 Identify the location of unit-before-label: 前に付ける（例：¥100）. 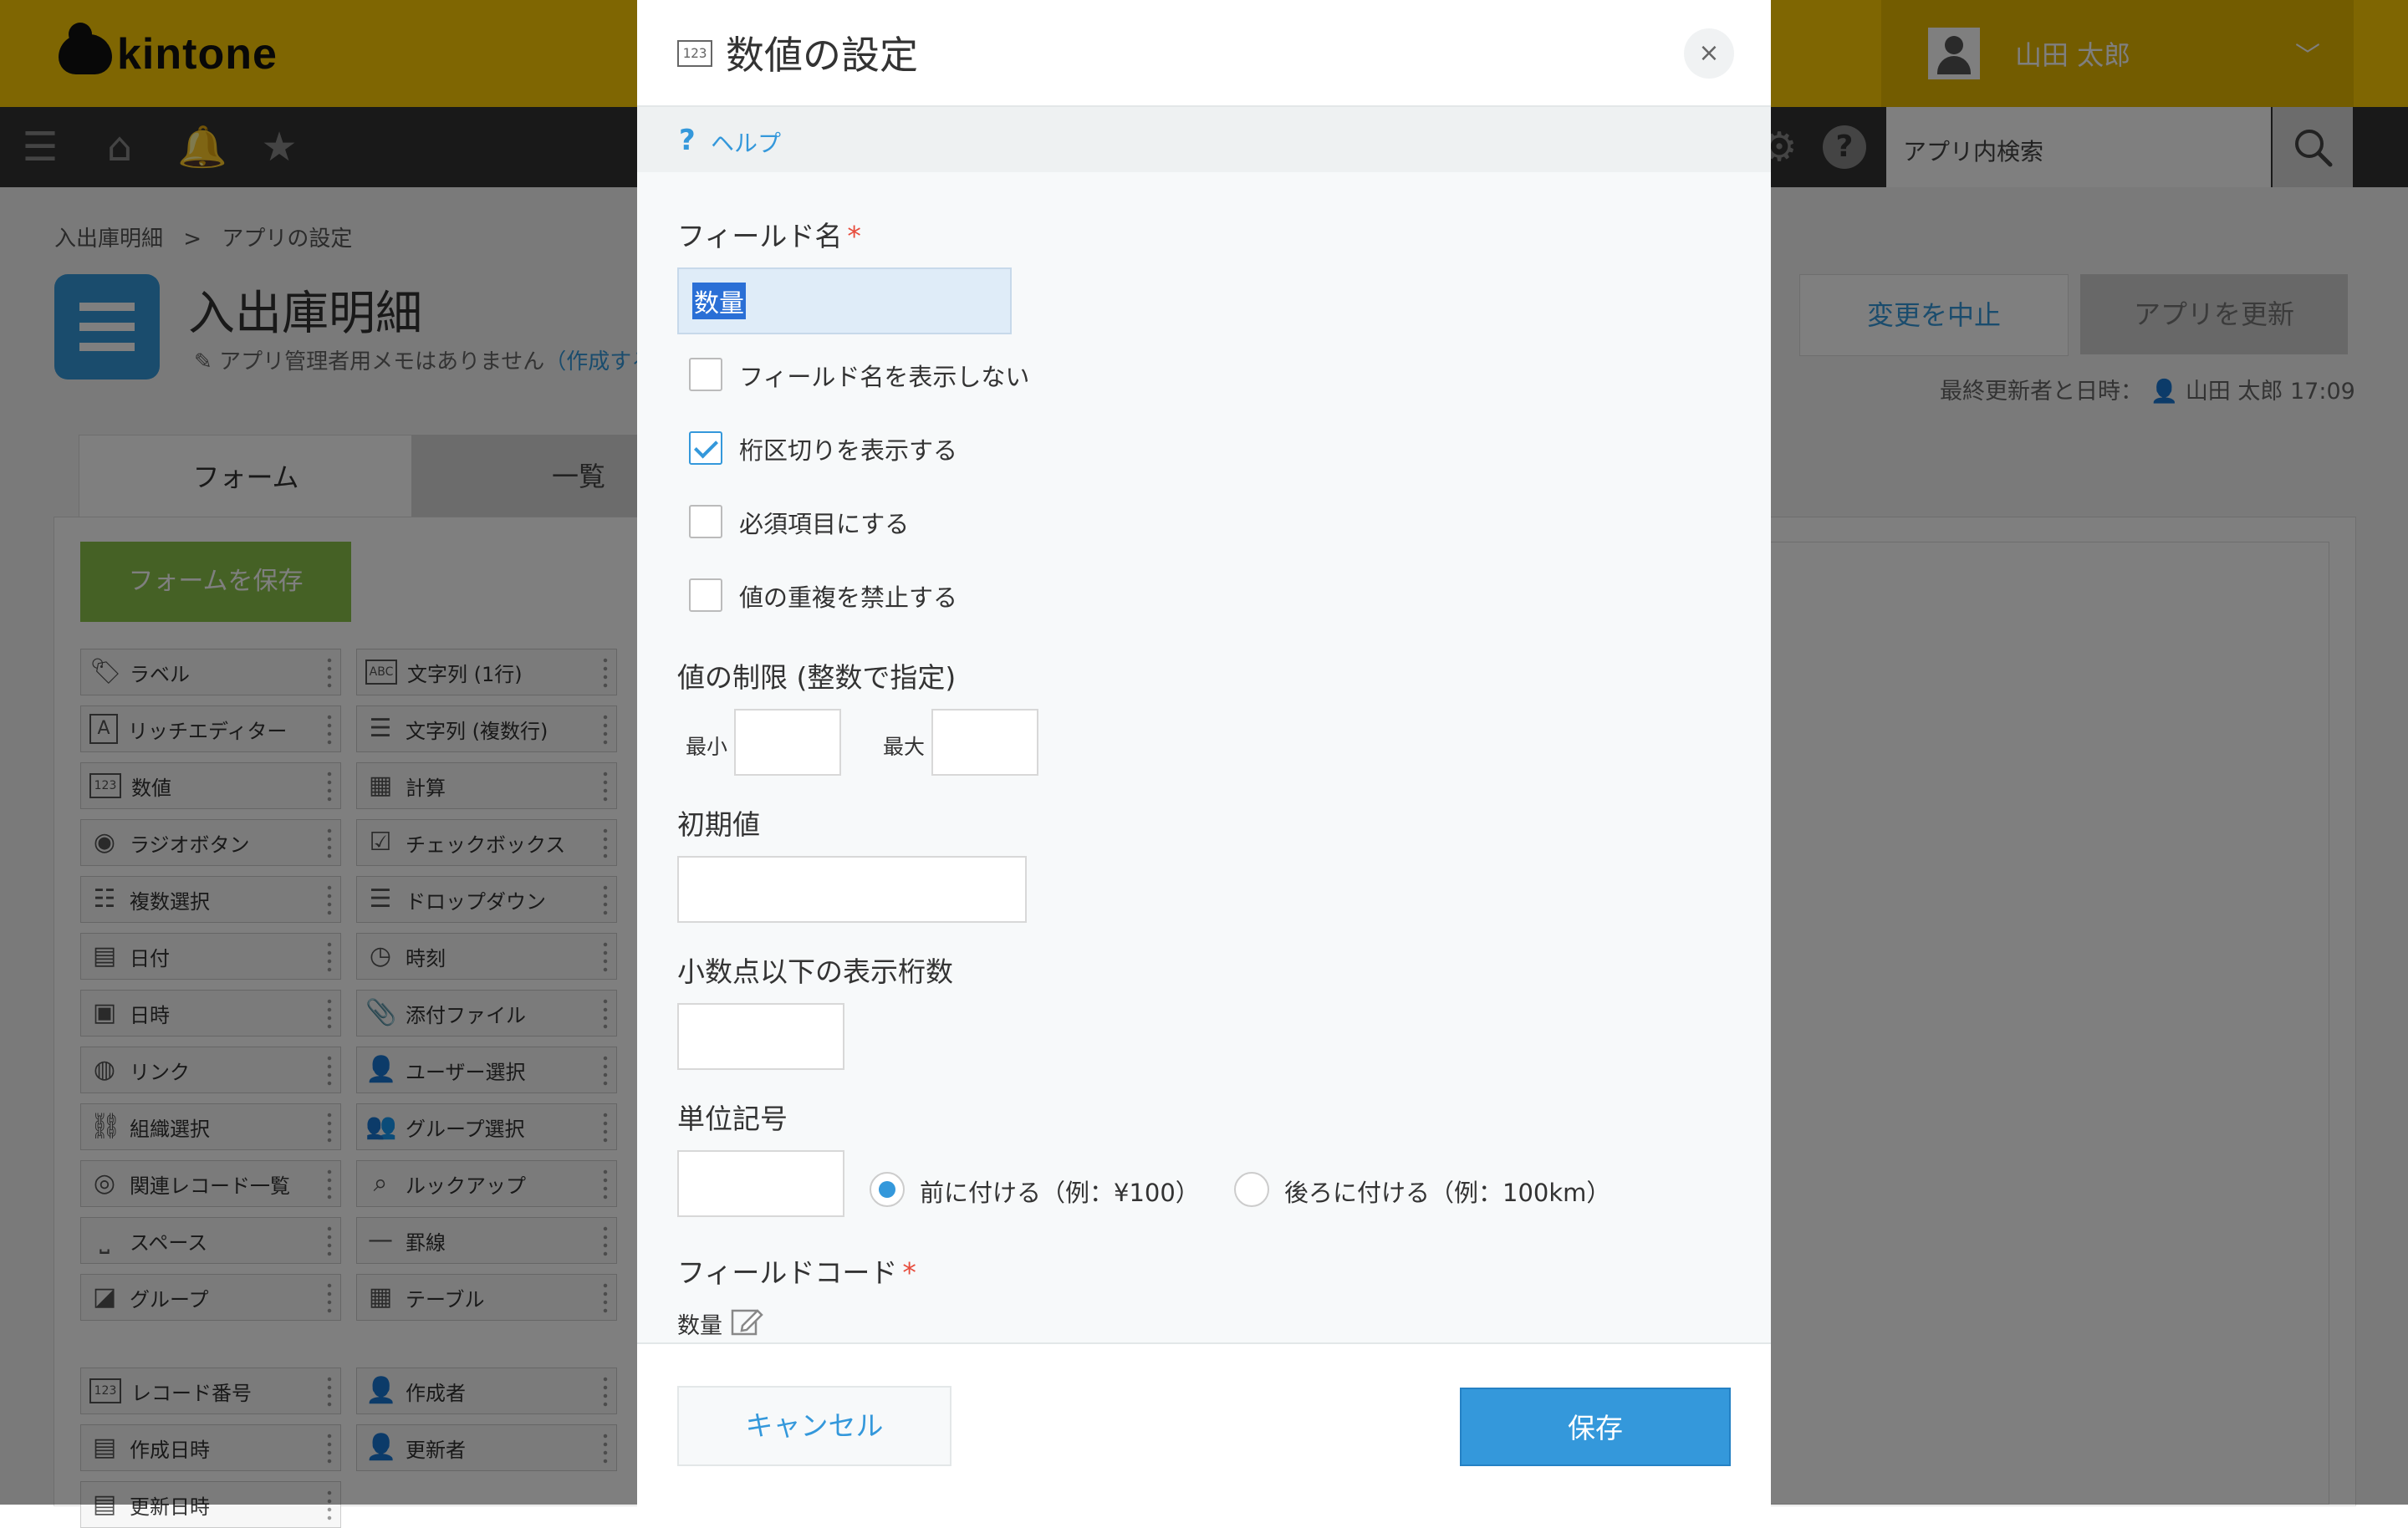
(1060, 1192).